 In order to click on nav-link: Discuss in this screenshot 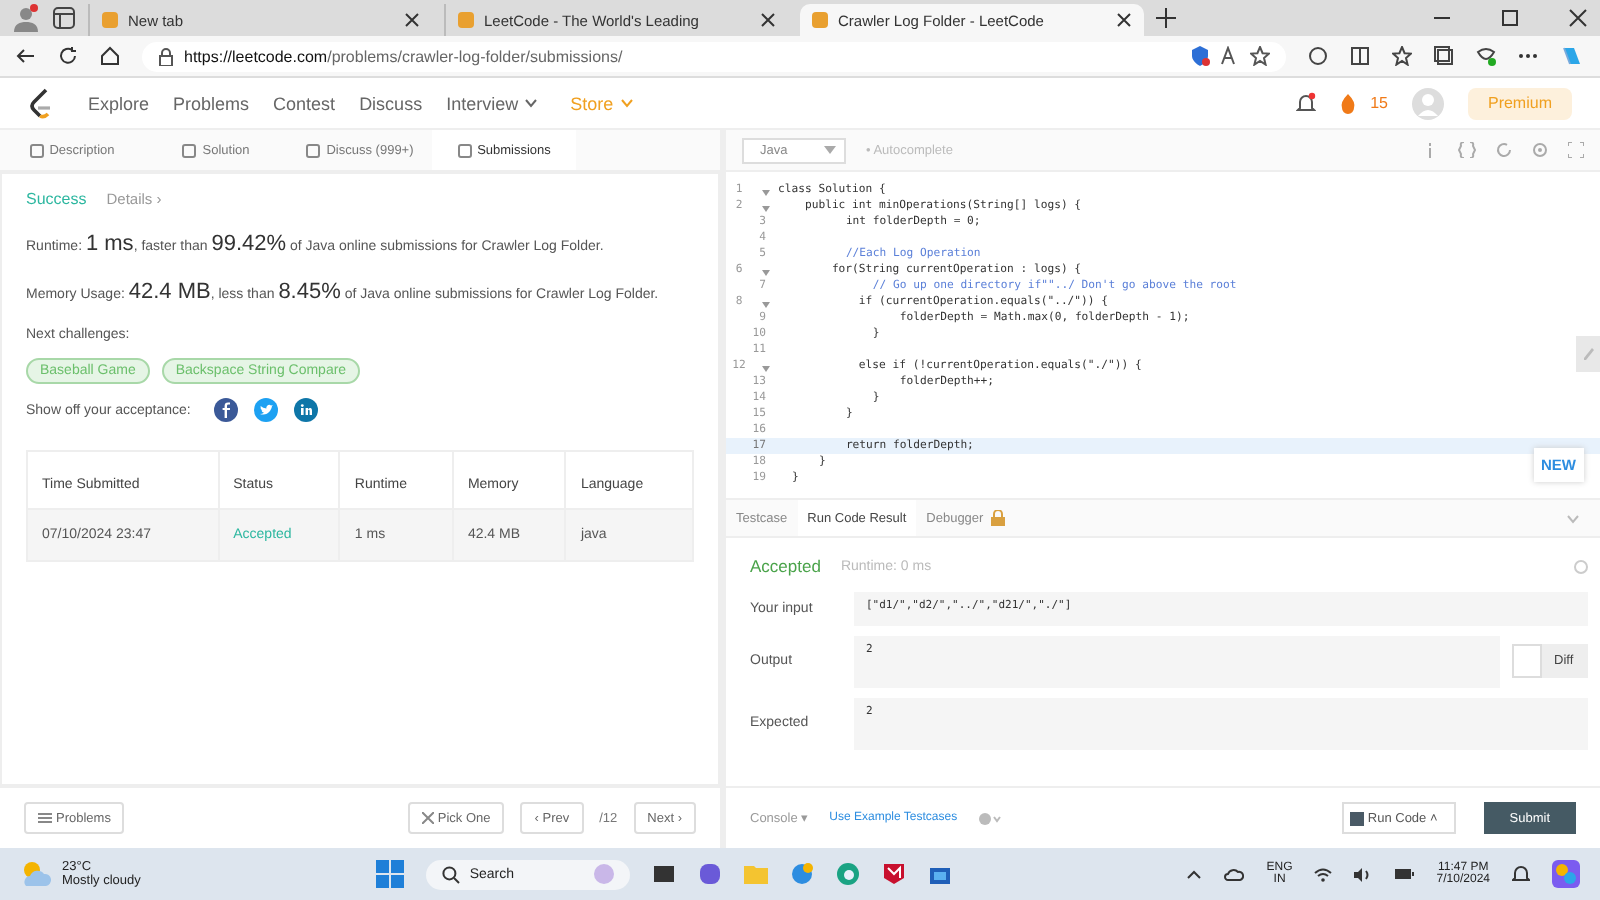, I will do `click(391, 103)`.